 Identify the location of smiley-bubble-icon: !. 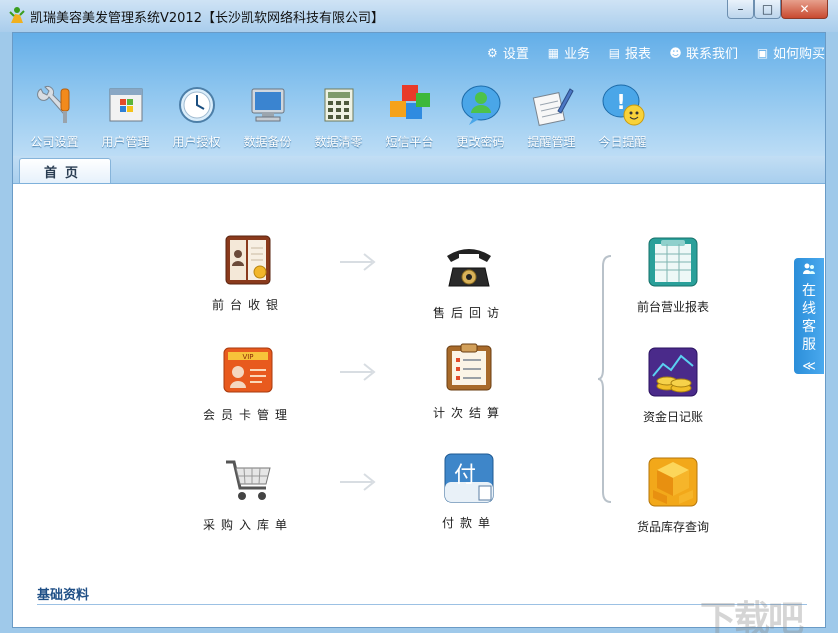
(623, 105).